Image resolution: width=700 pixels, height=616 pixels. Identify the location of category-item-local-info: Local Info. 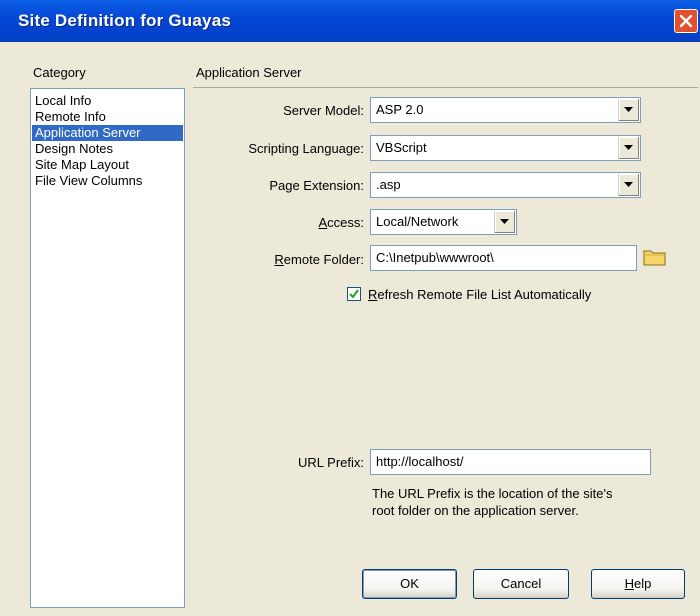
(107, 101).